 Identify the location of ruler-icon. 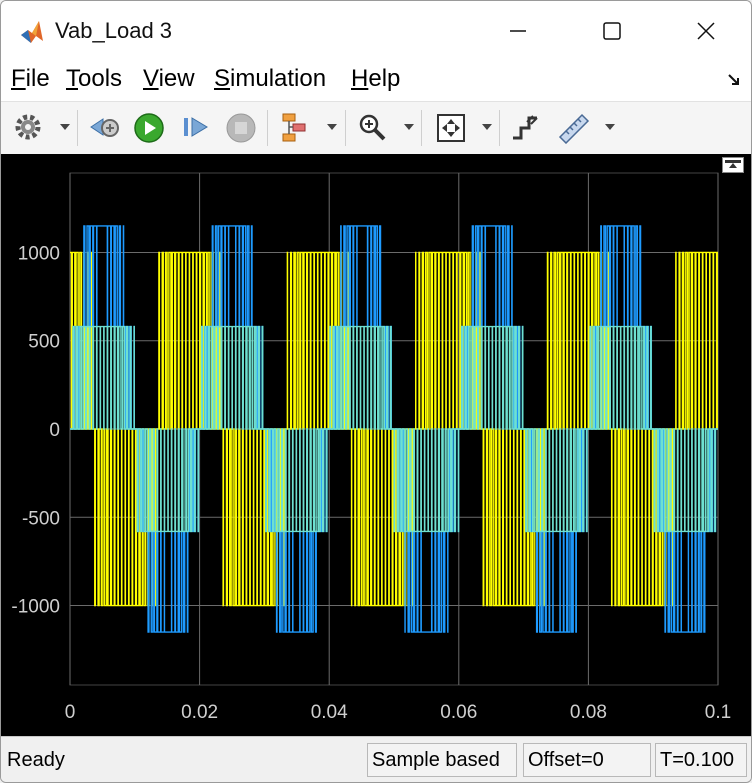
(574, 129).